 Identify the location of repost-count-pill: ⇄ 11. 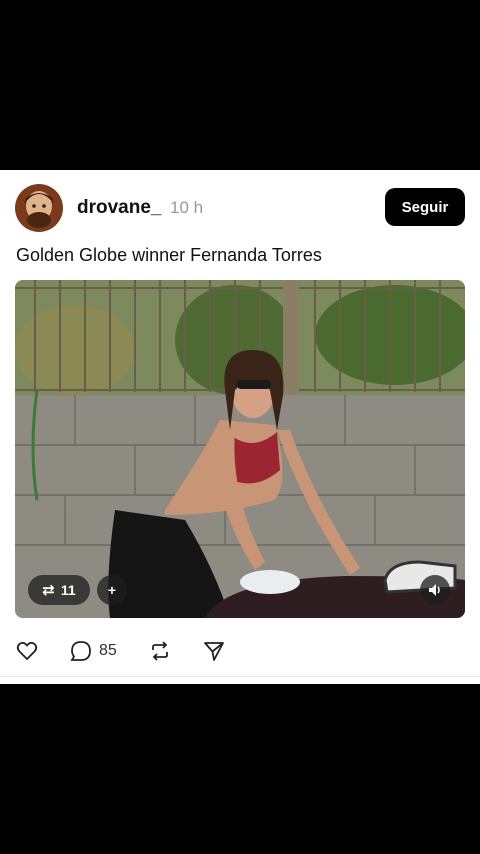
(59, 590).